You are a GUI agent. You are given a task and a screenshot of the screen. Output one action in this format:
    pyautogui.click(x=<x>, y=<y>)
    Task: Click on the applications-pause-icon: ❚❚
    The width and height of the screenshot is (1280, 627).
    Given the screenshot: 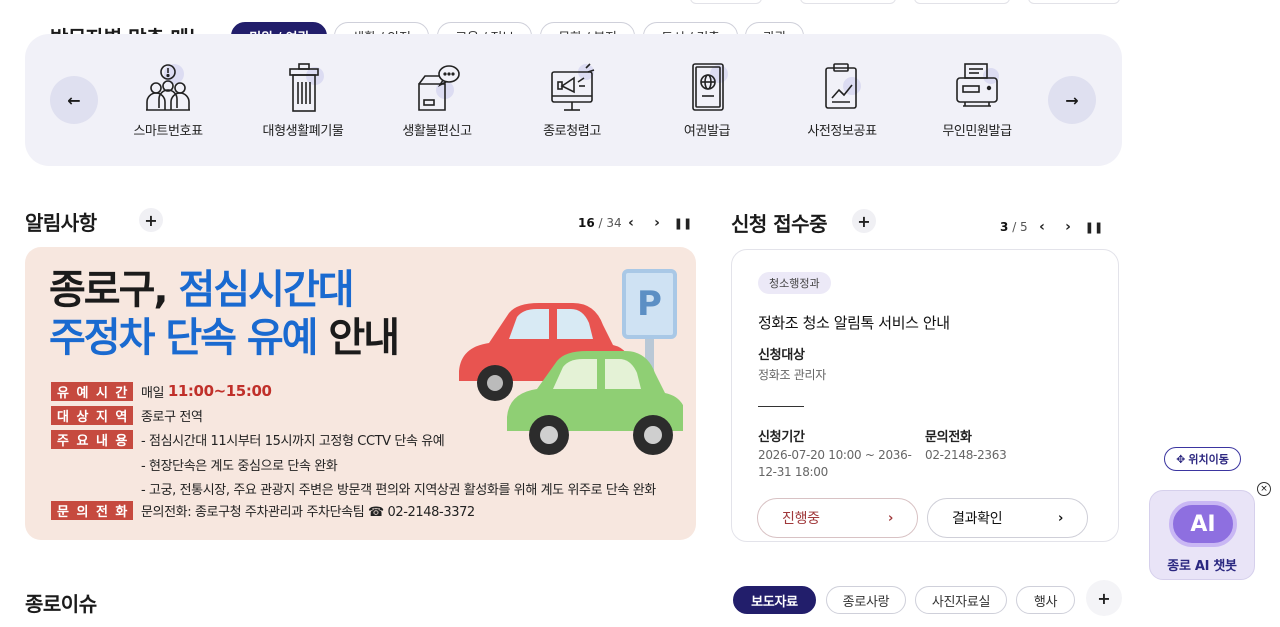 What is the action you would take?
    pyautogui.click(x=1094, y=227)
    